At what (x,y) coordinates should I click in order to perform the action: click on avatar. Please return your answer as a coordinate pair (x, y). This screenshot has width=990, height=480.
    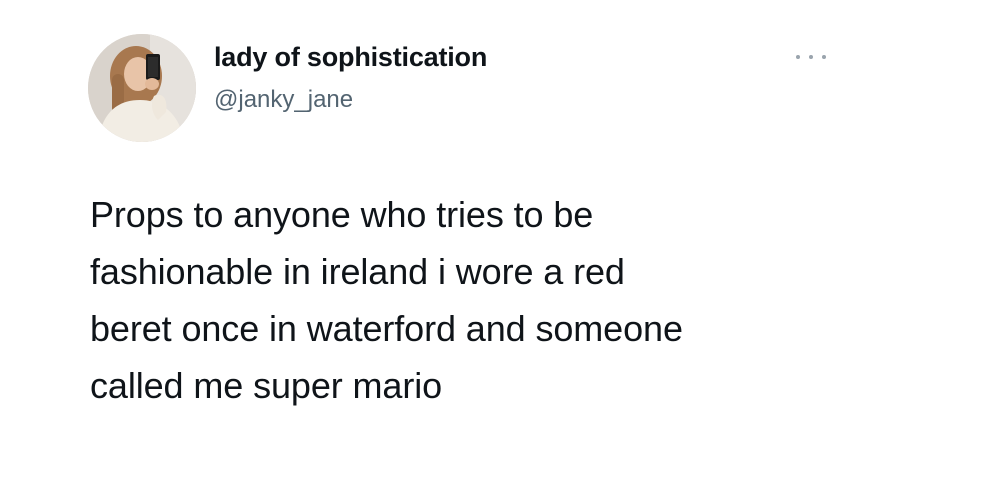
    Looking at the image, I should click on (142, 88).